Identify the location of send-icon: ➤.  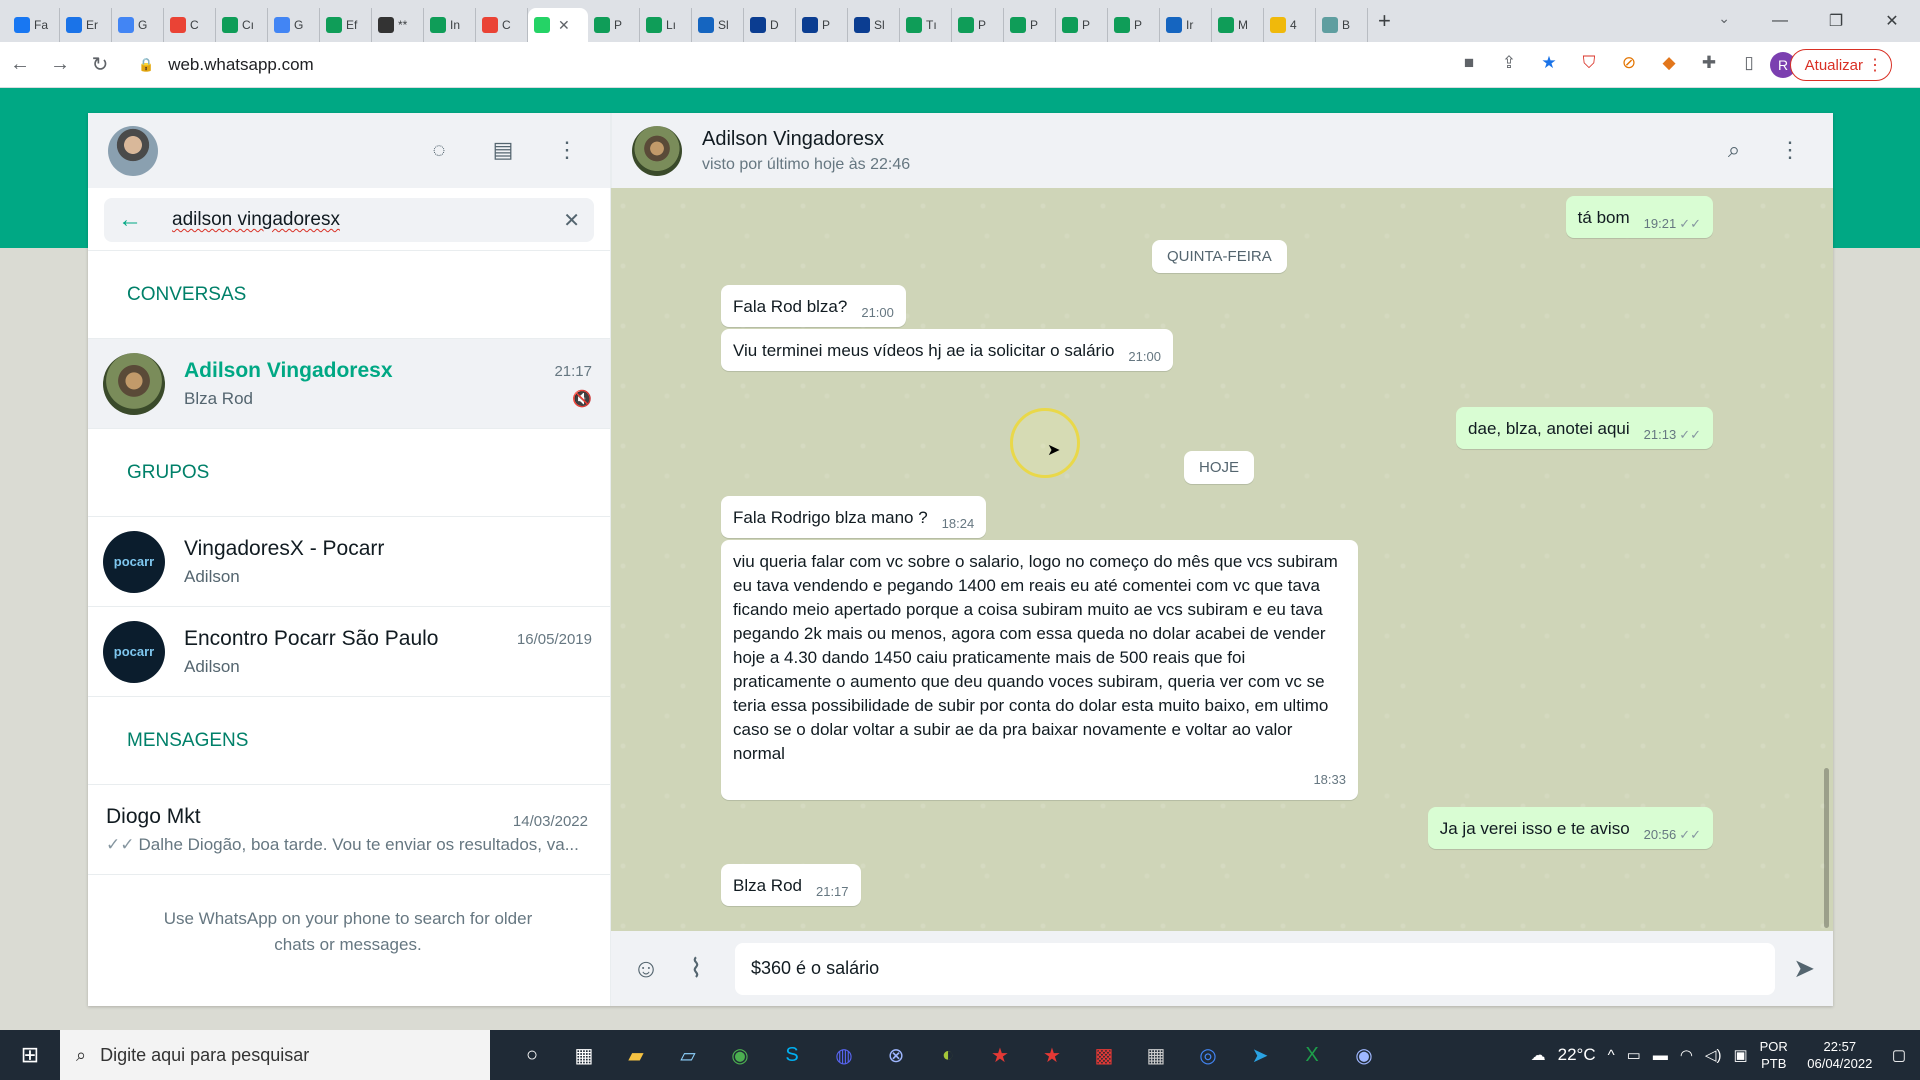
(1804, 968).